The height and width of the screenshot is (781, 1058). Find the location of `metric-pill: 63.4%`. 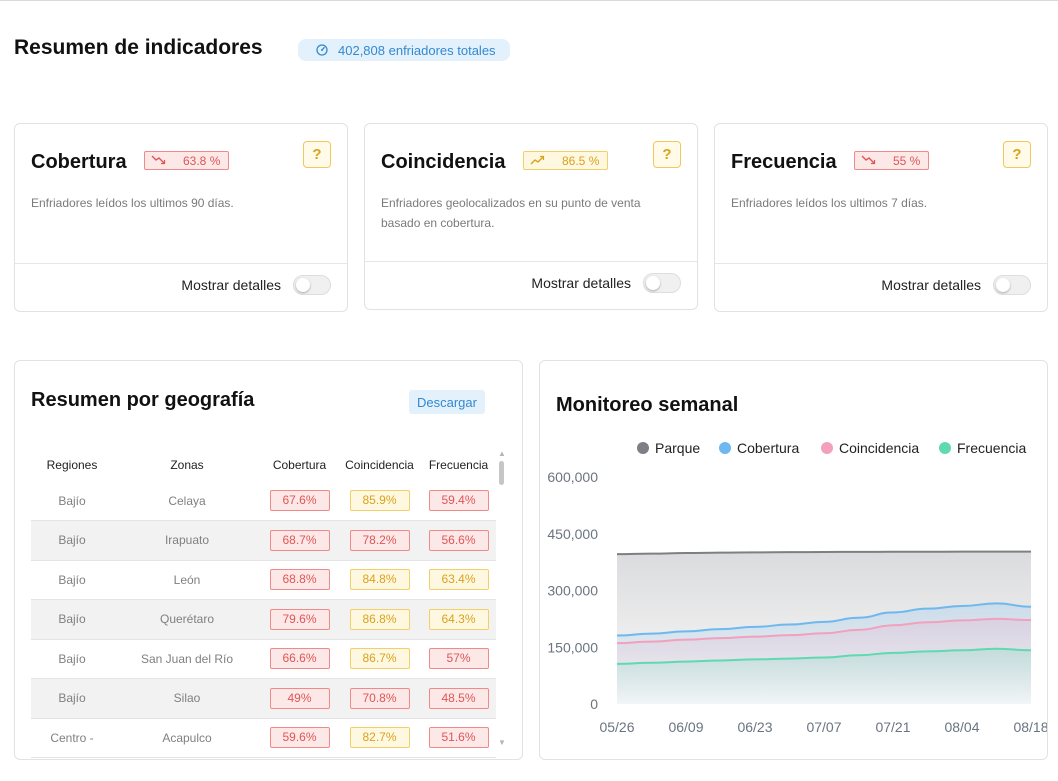

metric-pill: 63.4% is located at coordinates (458, 580).